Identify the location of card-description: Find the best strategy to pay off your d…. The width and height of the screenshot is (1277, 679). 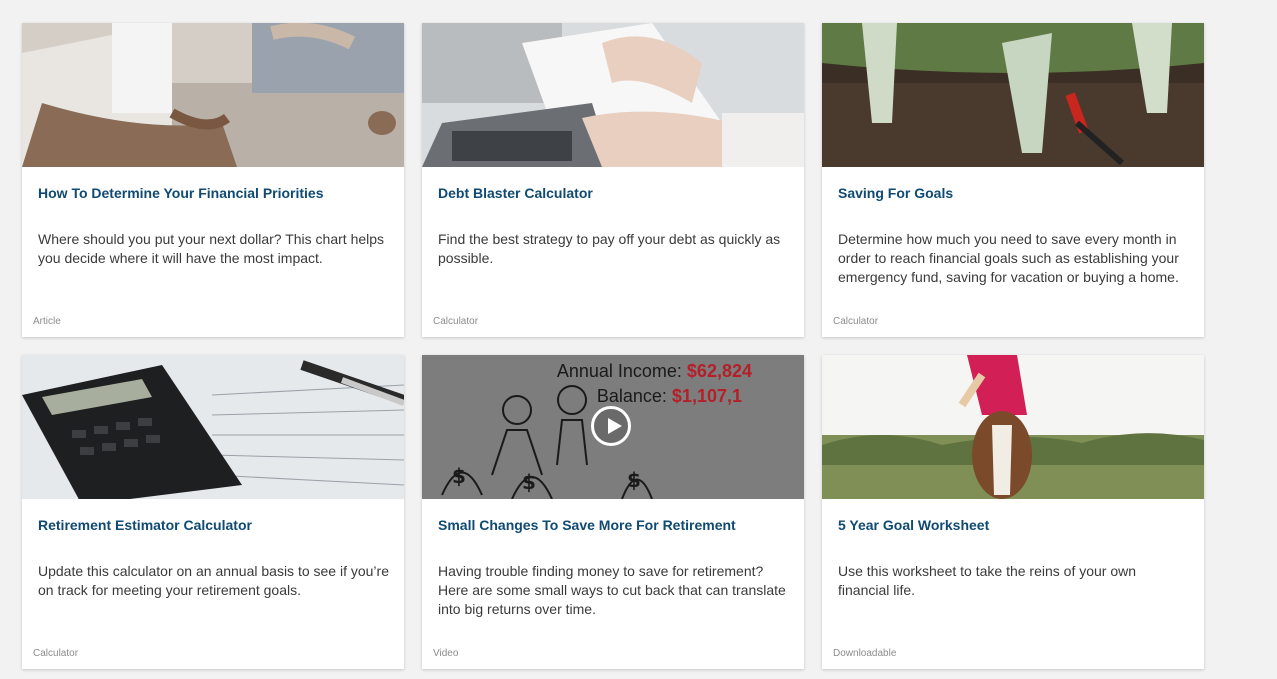
(609, 248).